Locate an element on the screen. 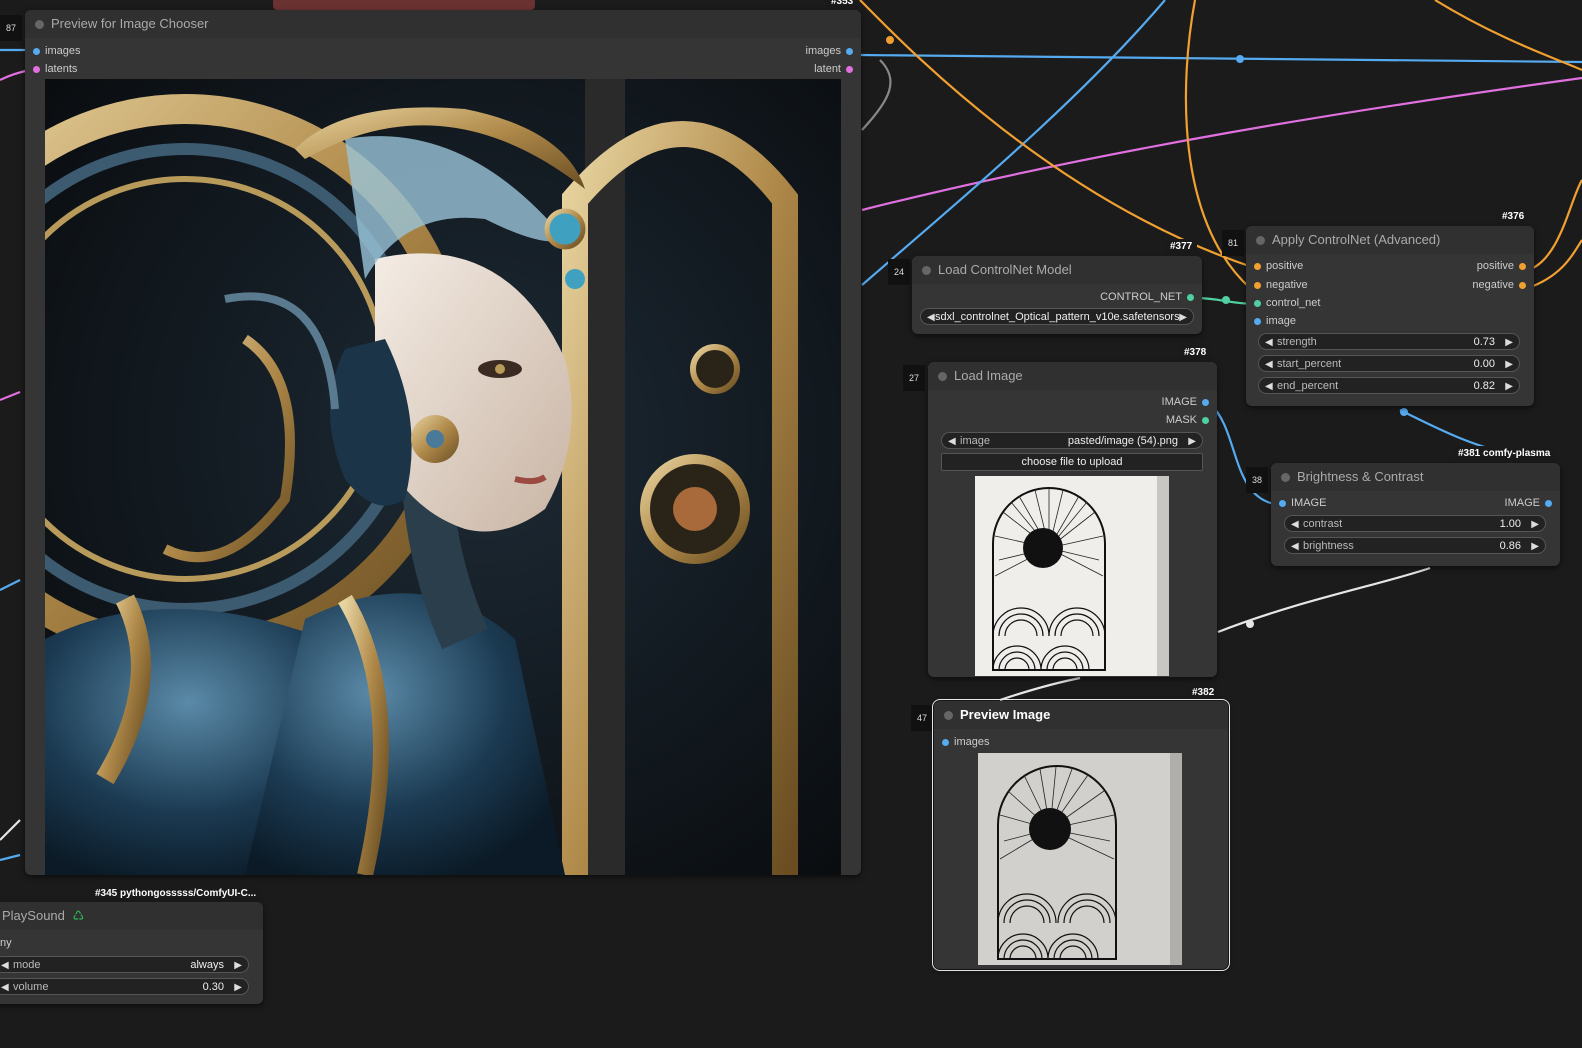 Image resolution: width=1582 pixels, height=1048 pixels. node-title-bar: Load ControlNet Model is located at coordinates (1057, 270).